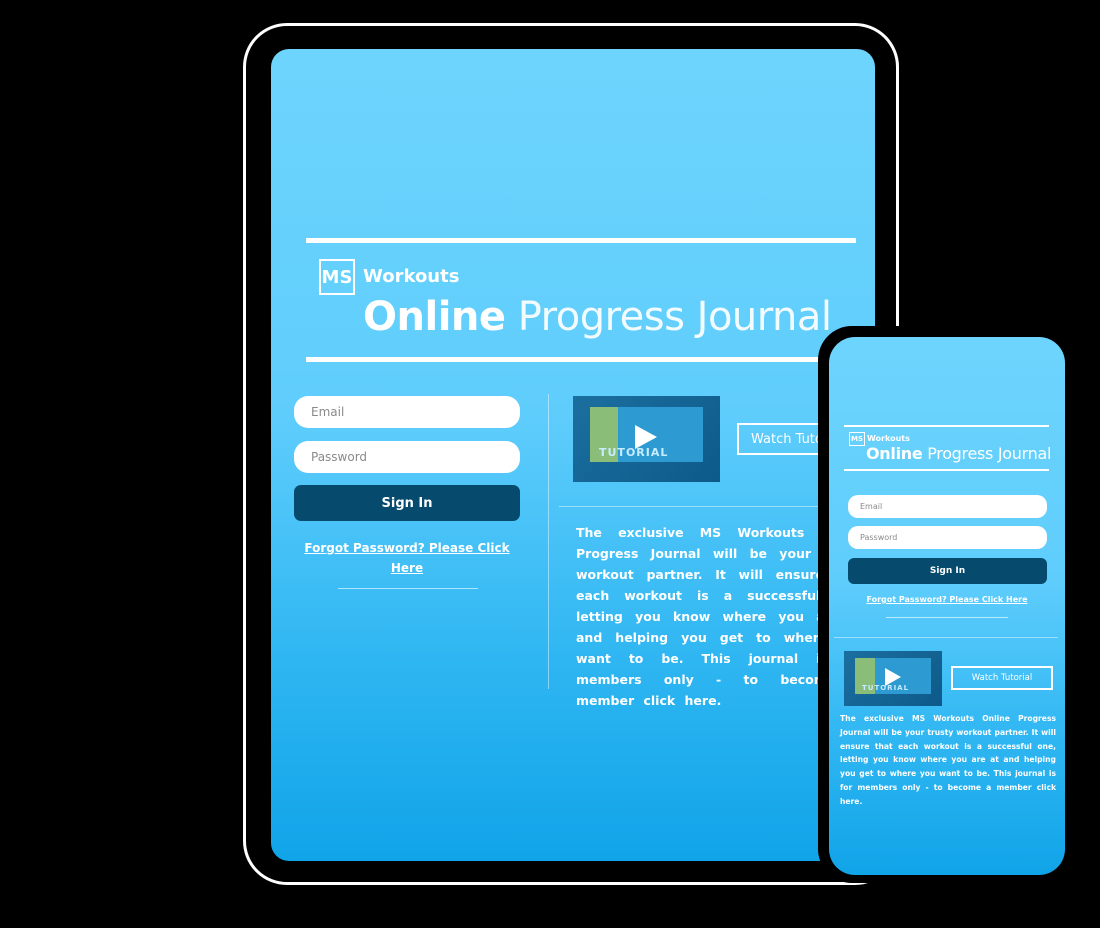  Describe the element at coordinates (946, 637) in the screenshot. I see `section-divider` at that location.